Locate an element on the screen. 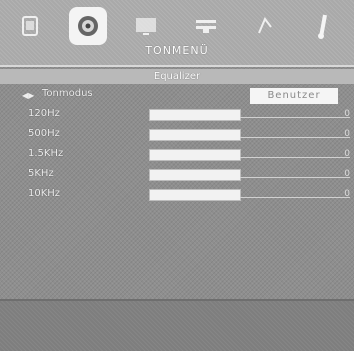 The width and height of the screenshot is (354, 351). eq-band-row: 10KHz 0 is located at coordinates (177, 195).